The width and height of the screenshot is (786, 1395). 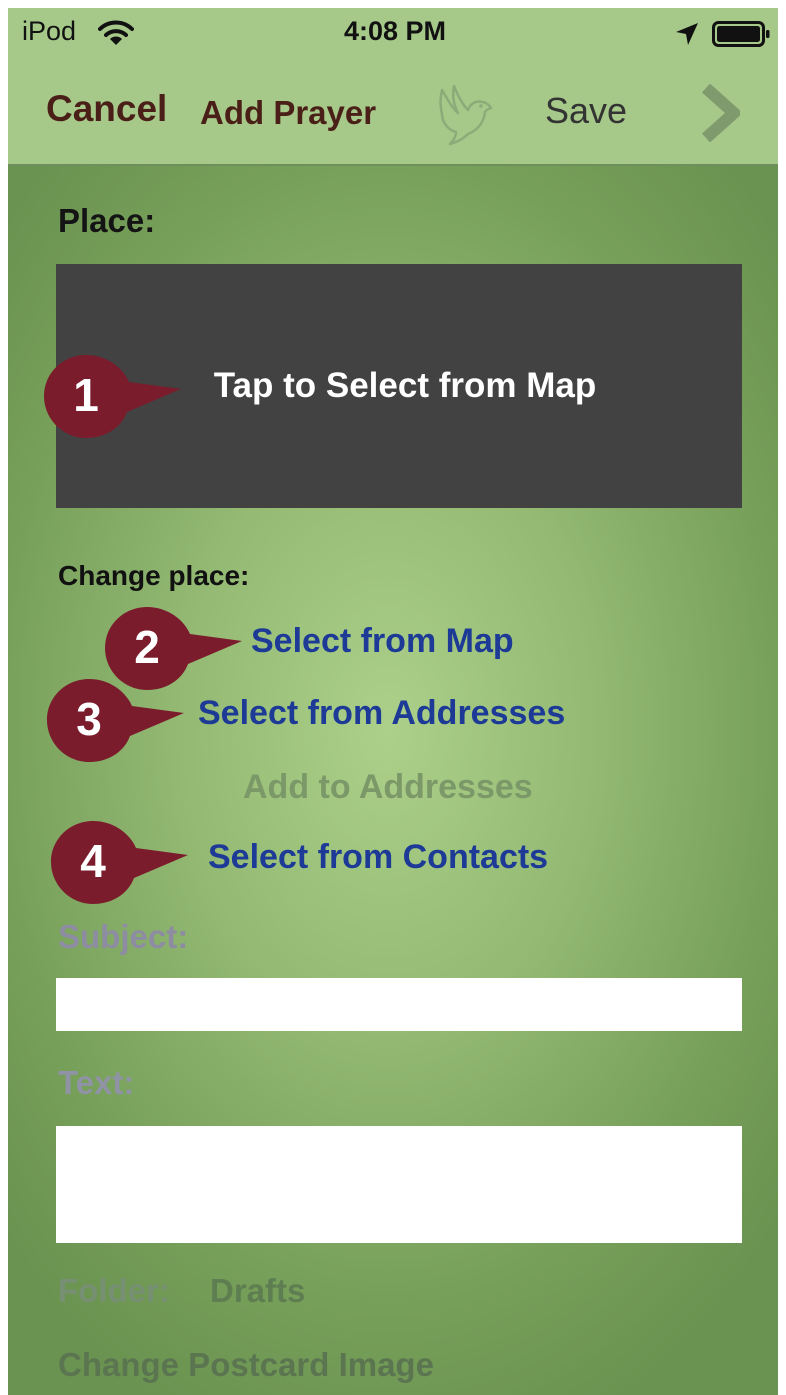 I want to click on callout-1: 1, so click(x=113, y=397).